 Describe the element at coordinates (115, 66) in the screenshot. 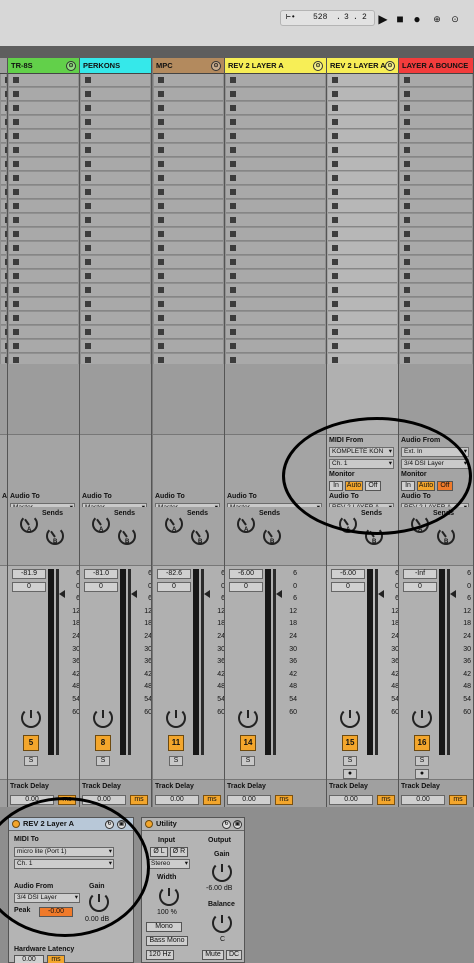

I see `track-title: PERKONS` at that location.